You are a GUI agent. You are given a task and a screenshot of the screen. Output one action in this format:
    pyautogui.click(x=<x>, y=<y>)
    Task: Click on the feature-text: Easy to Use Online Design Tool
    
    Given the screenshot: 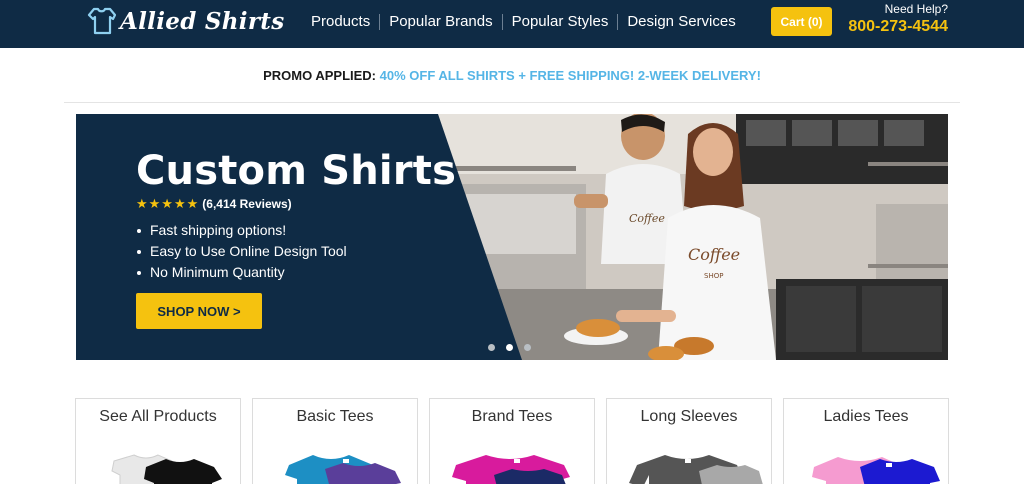 What is the action you would take?
    pyautogui.click(x=248, y=251)
    